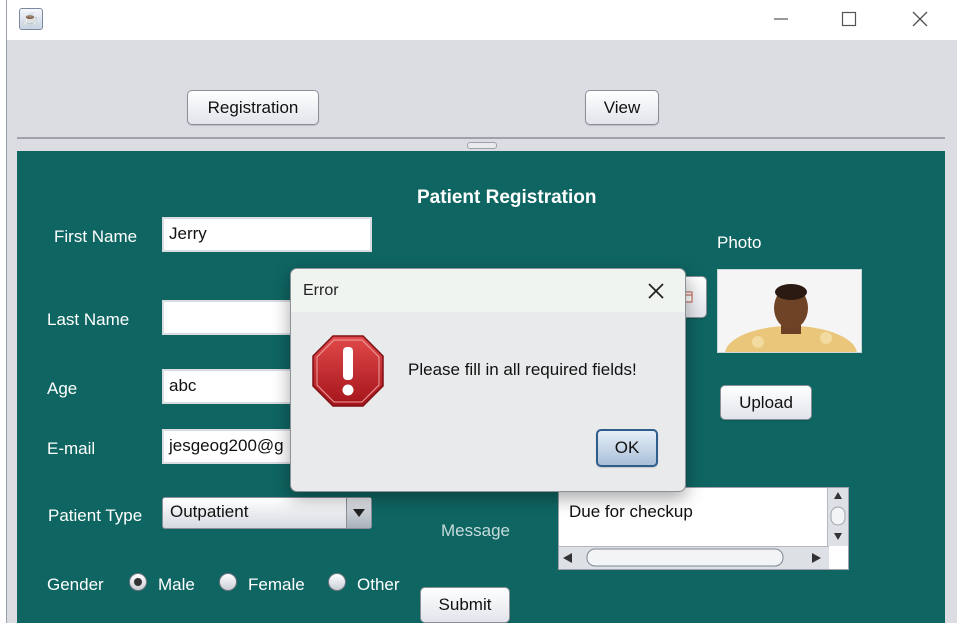 The width and height of the screenshot is (957, 623). Describe the element at coordinates (62, 388) in the screenshot. I see `age-label: Age` at that location.